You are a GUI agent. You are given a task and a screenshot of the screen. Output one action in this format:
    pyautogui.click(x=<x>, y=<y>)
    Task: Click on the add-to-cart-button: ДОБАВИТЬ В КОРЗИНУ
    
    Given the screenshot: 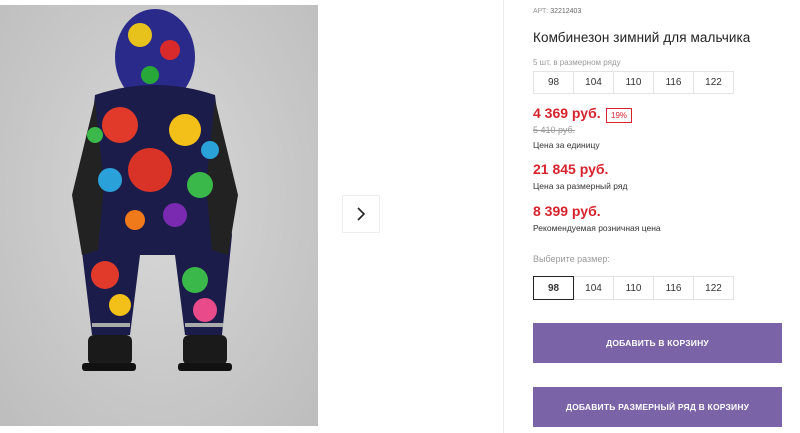 What is the action you would take?
    pyautogui.click(x=657, y=343)
    